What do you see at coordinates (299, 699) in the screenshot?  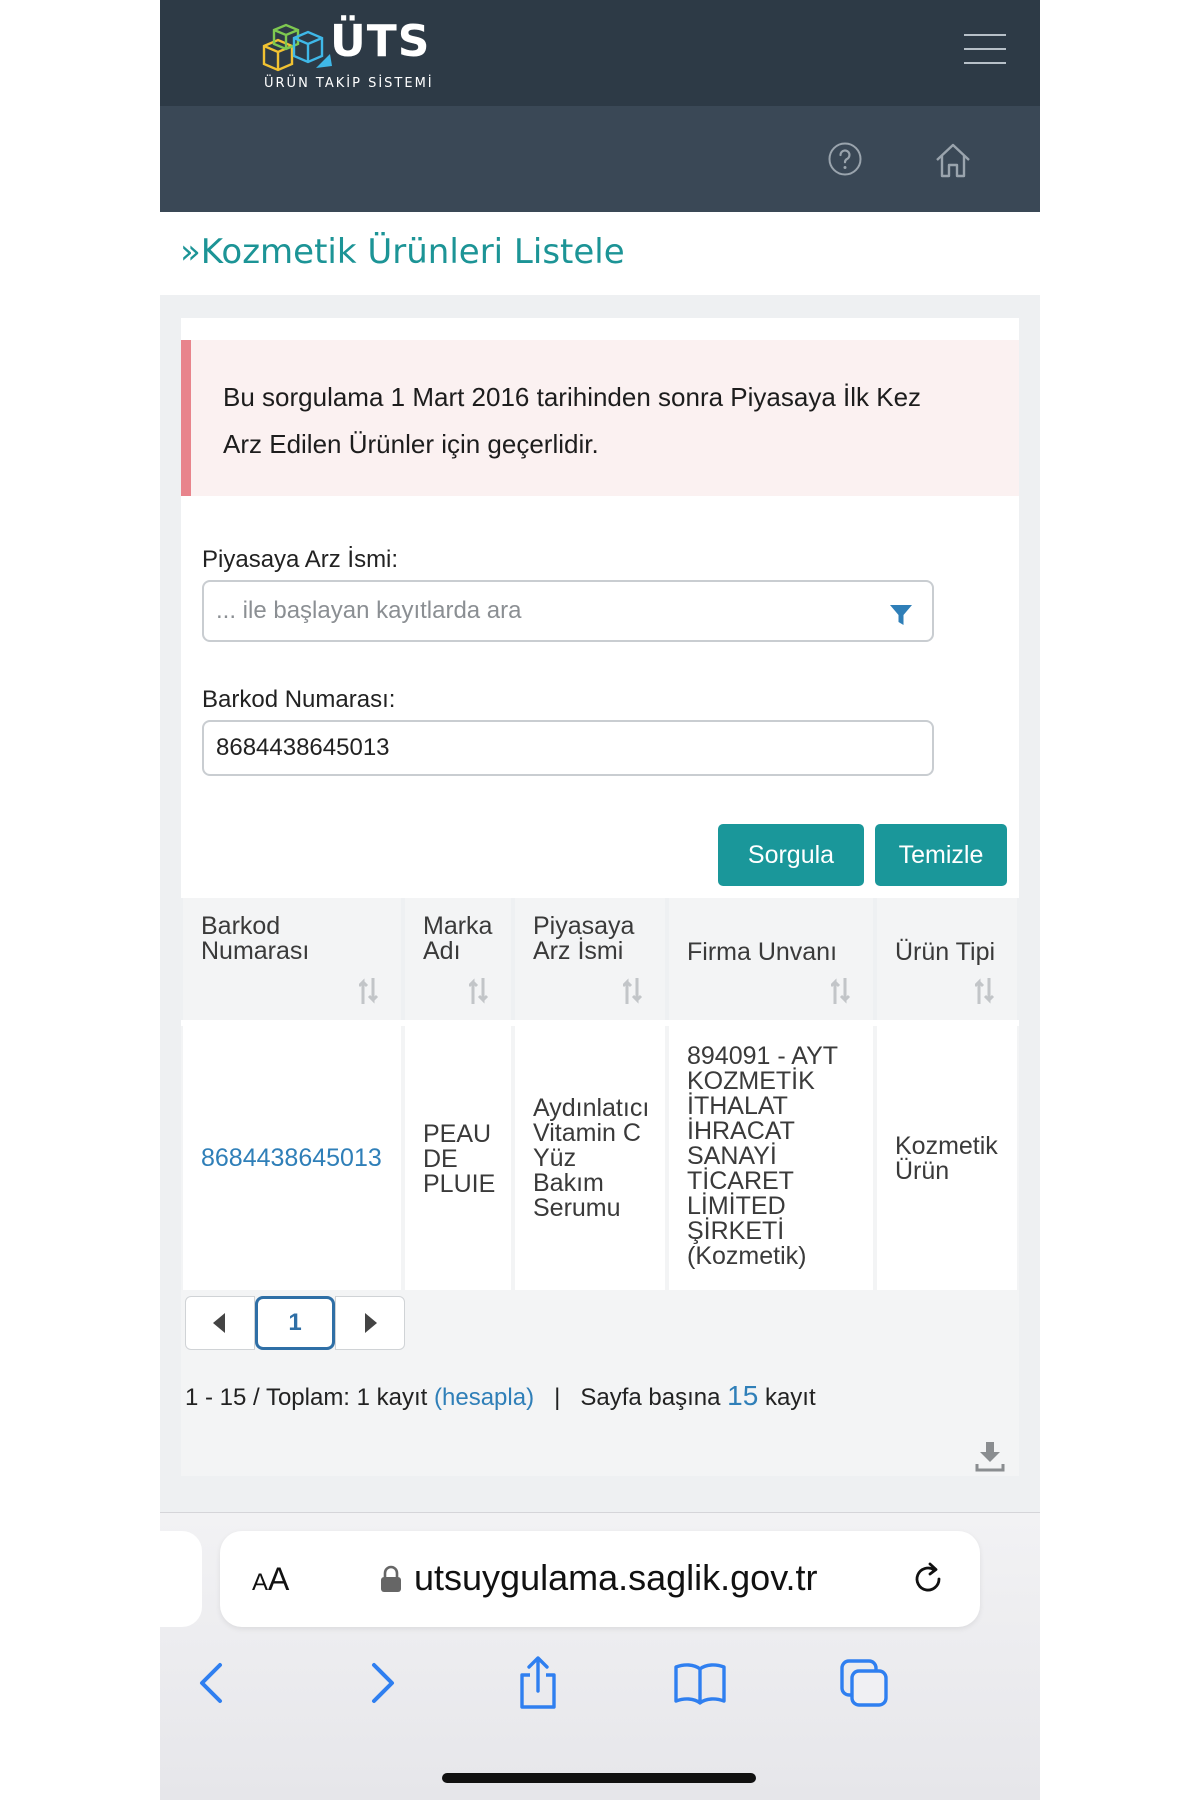 I see `barcode-label: Barkod Numarası:` at bounding box center [299, 699].